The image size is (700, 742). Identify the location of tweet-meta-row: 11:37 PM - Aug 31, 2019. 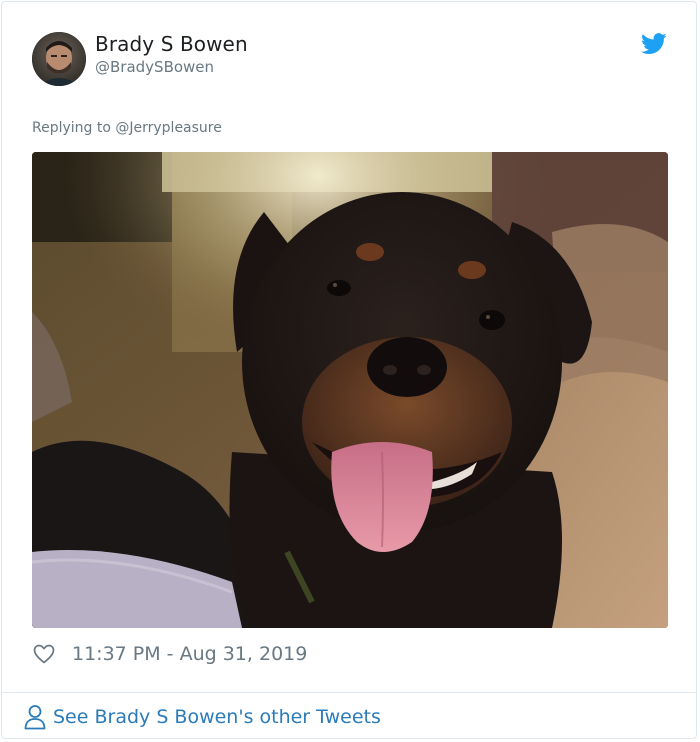
(169, 654).